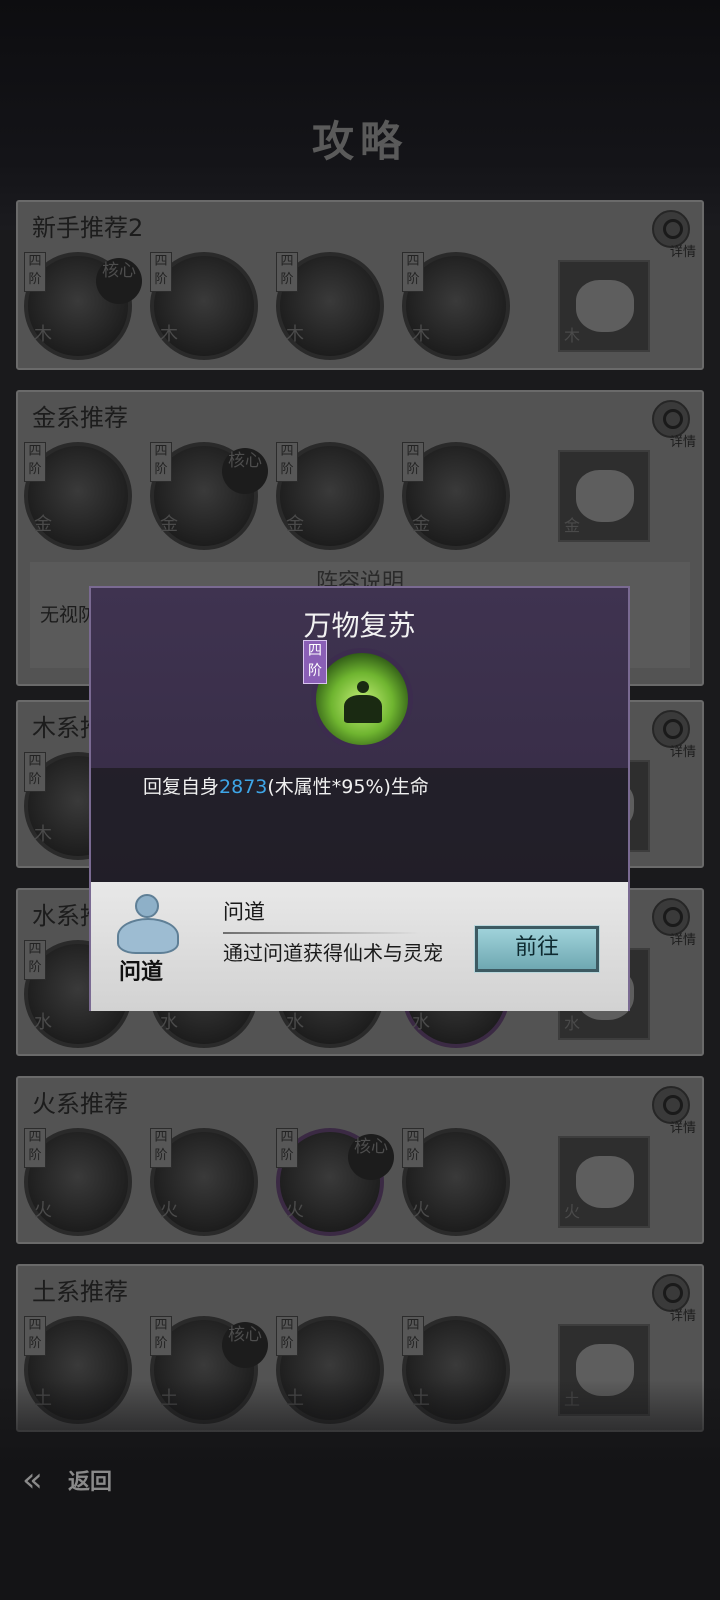  Describe the element at coordinates (141, 972) in the screenshot. I see `source-icon-label: 问道` at that location.